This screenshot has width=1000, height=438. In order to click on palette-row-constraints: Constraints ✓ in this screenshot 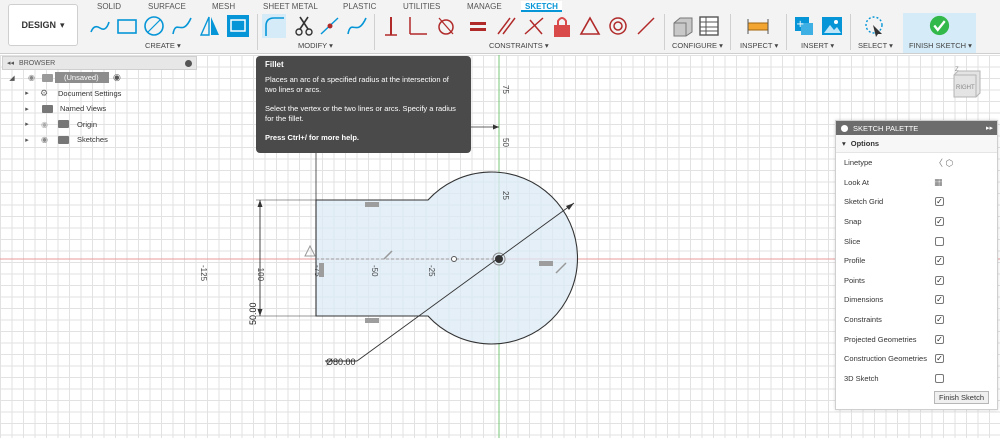, I will do `click(916, 320)`.